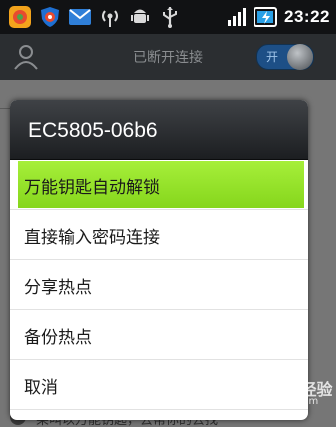 This screenshot has width=336, height=428. I want to click on dialog-title: EC5805-06b6, so click(93, 130).